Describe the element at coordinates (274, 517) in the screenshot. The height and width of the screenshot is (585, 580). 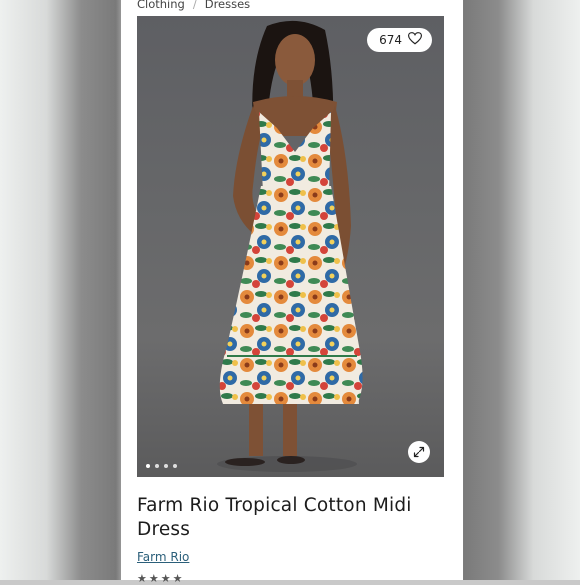
I see `product-title: Farm Rio Tropical Cotton Midi Dress` at that location.